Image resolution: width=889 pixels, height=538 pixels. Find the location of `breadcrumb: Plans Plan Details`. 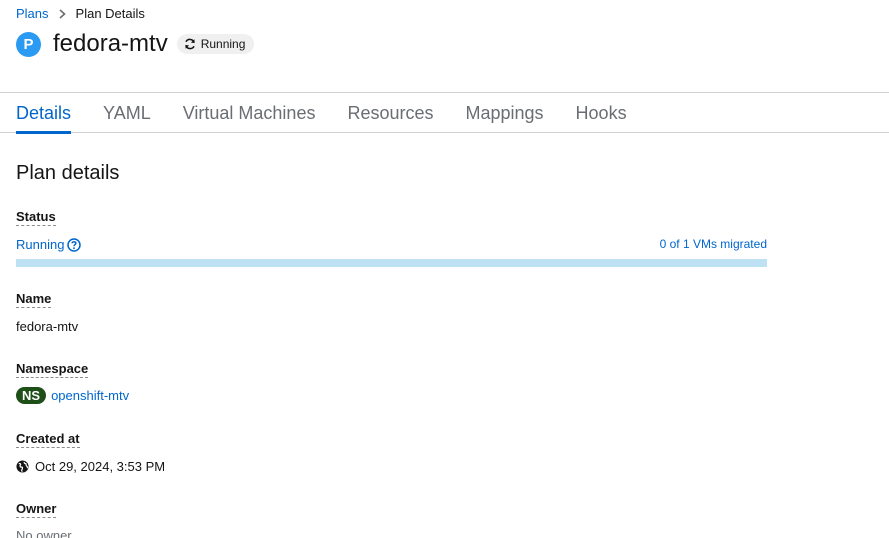

breadcrumb: Plans Plan Details is located at coordinates (80, 13).